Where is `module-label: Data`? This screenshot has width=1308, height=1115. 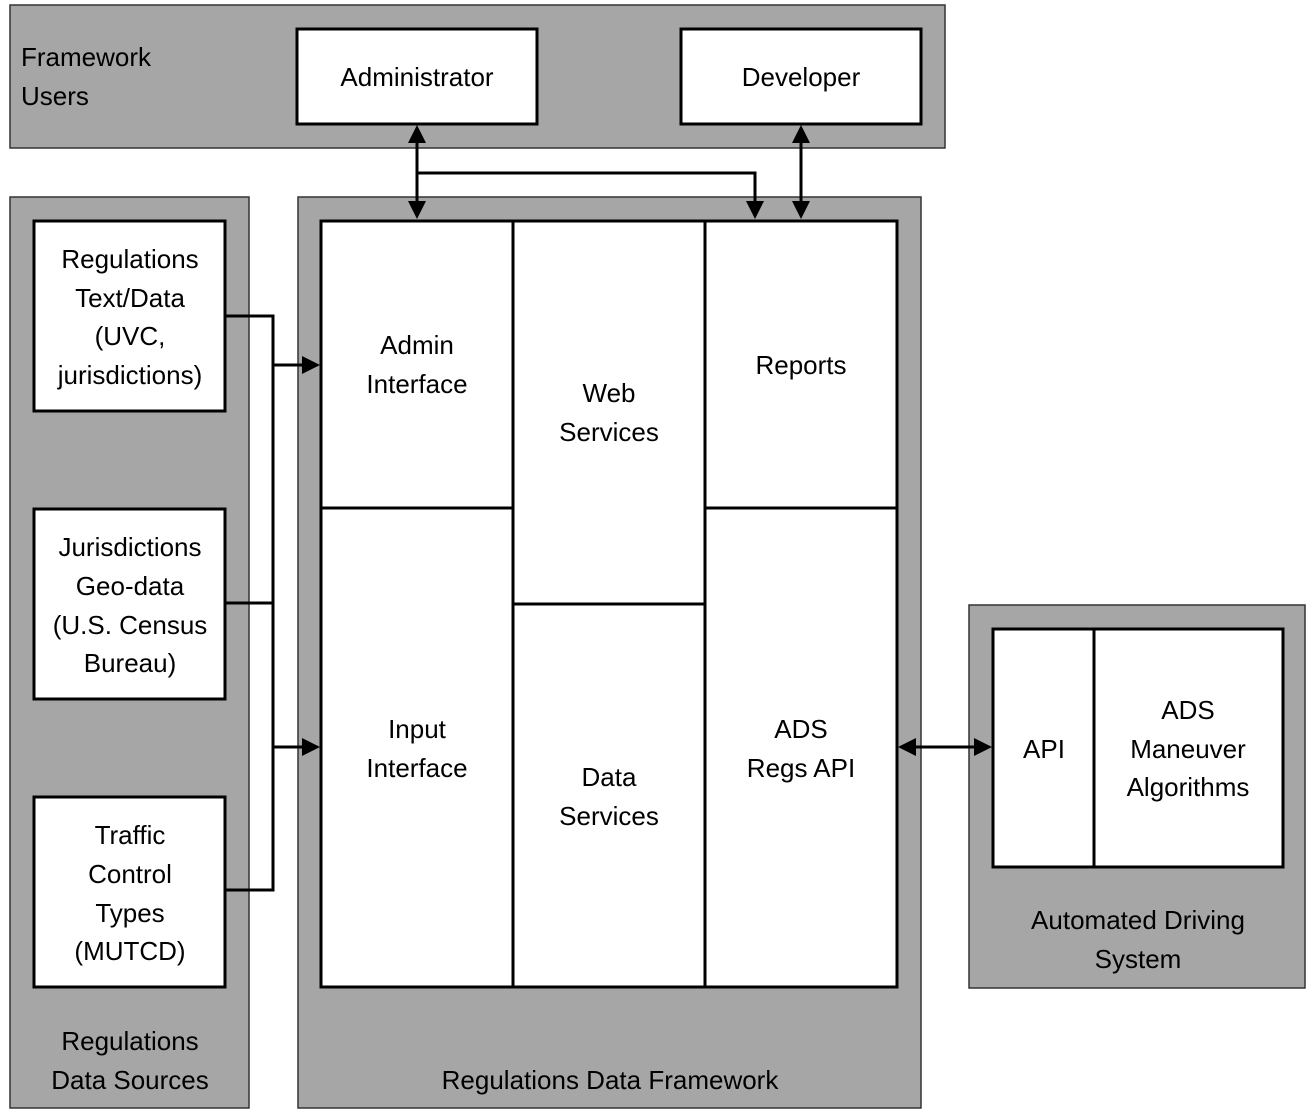
module-label: Data is located at coordinates (609, 777).